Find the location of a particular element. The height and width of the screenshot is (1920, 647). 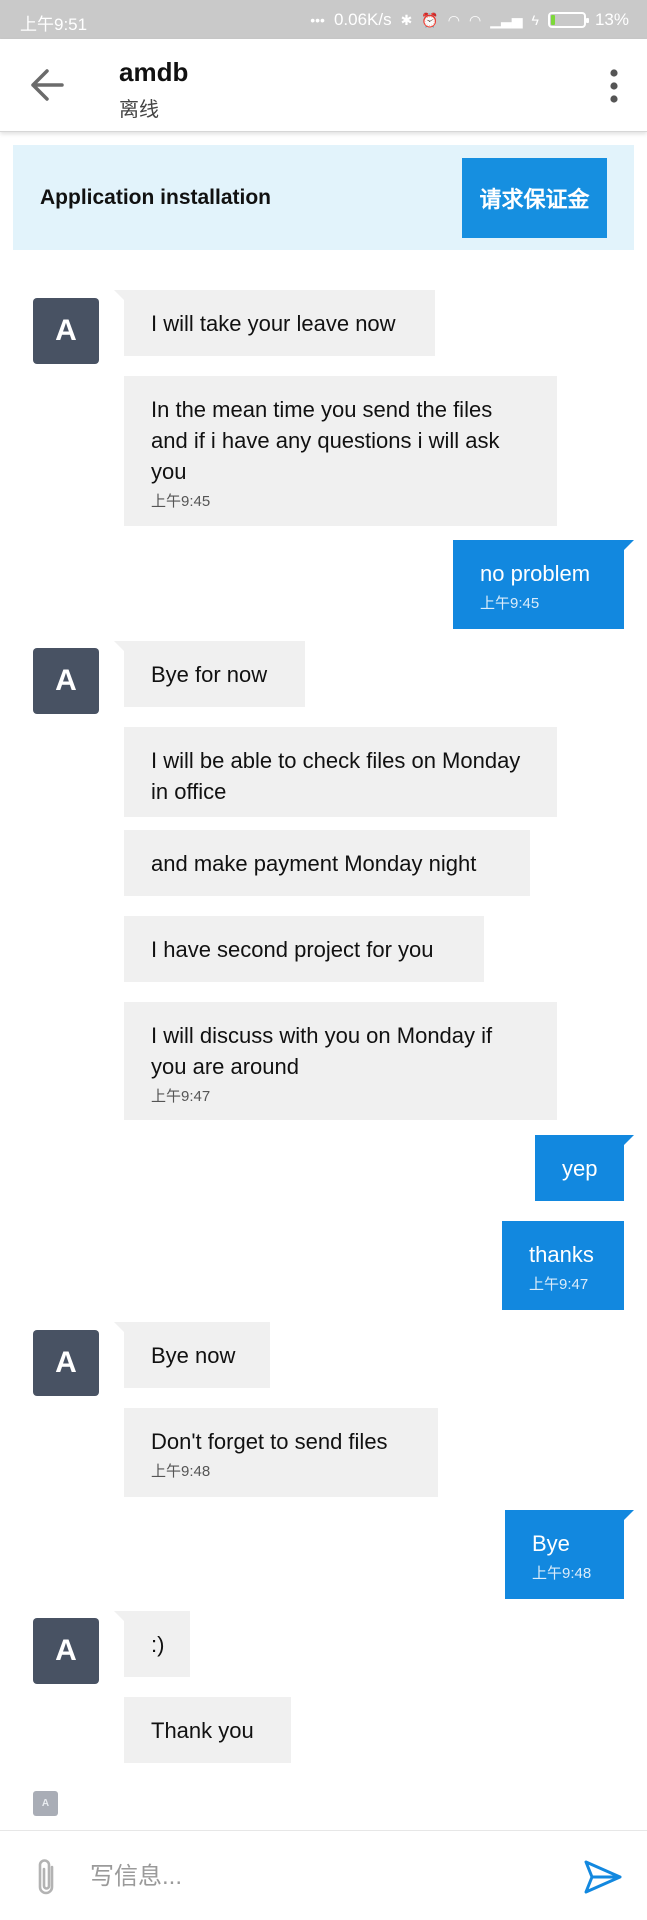

message-text: Bye is located at coordinates (551, 1543).